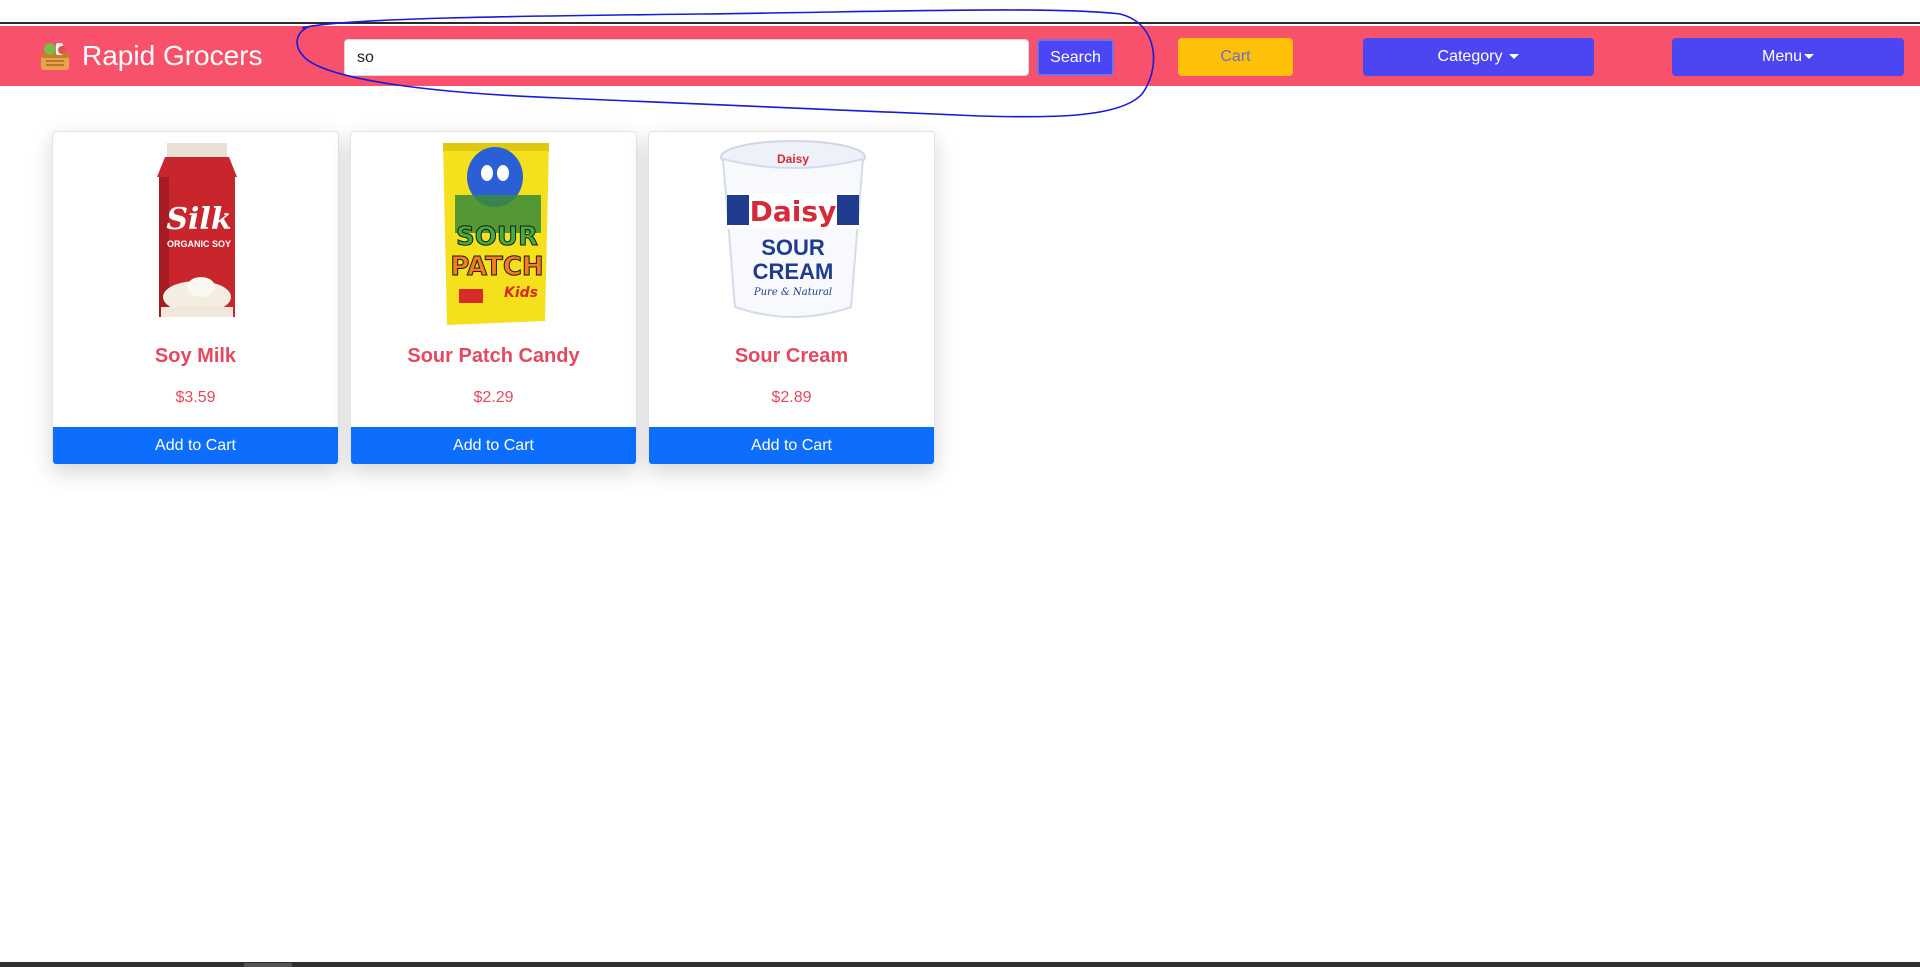 The width and height of the screenshot is (1920, 967). I want to click on daisy-tub-image: Daisy Daisy SOUR CREAM Pure & Natural, so click(792, 229).